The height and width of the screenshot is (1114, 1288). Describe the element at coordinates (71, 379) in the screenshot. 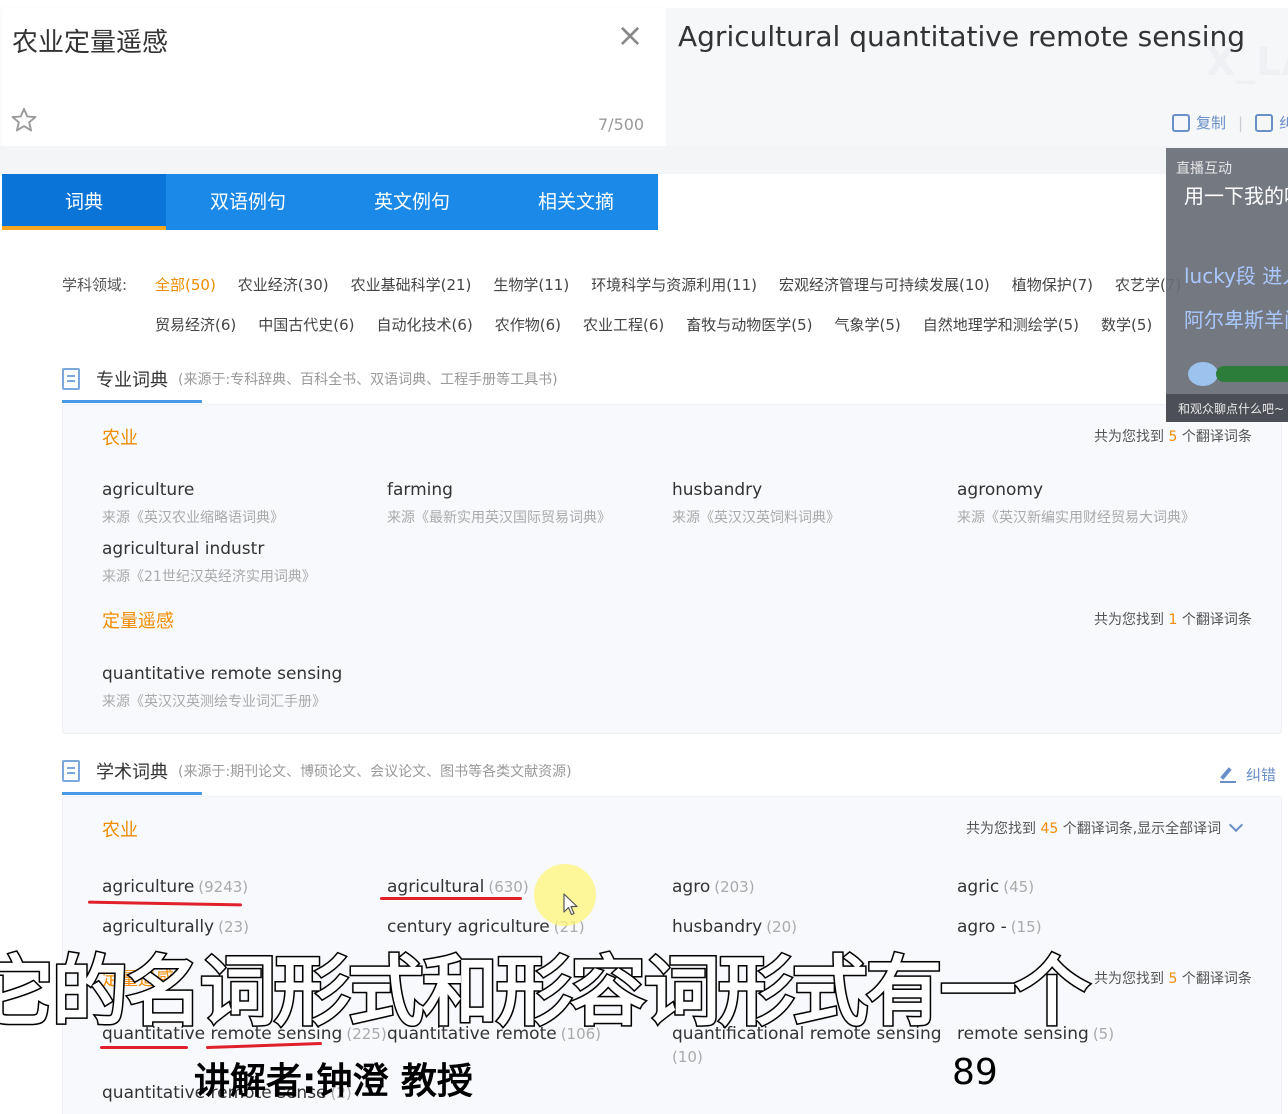

I see `book-icon` at that location.